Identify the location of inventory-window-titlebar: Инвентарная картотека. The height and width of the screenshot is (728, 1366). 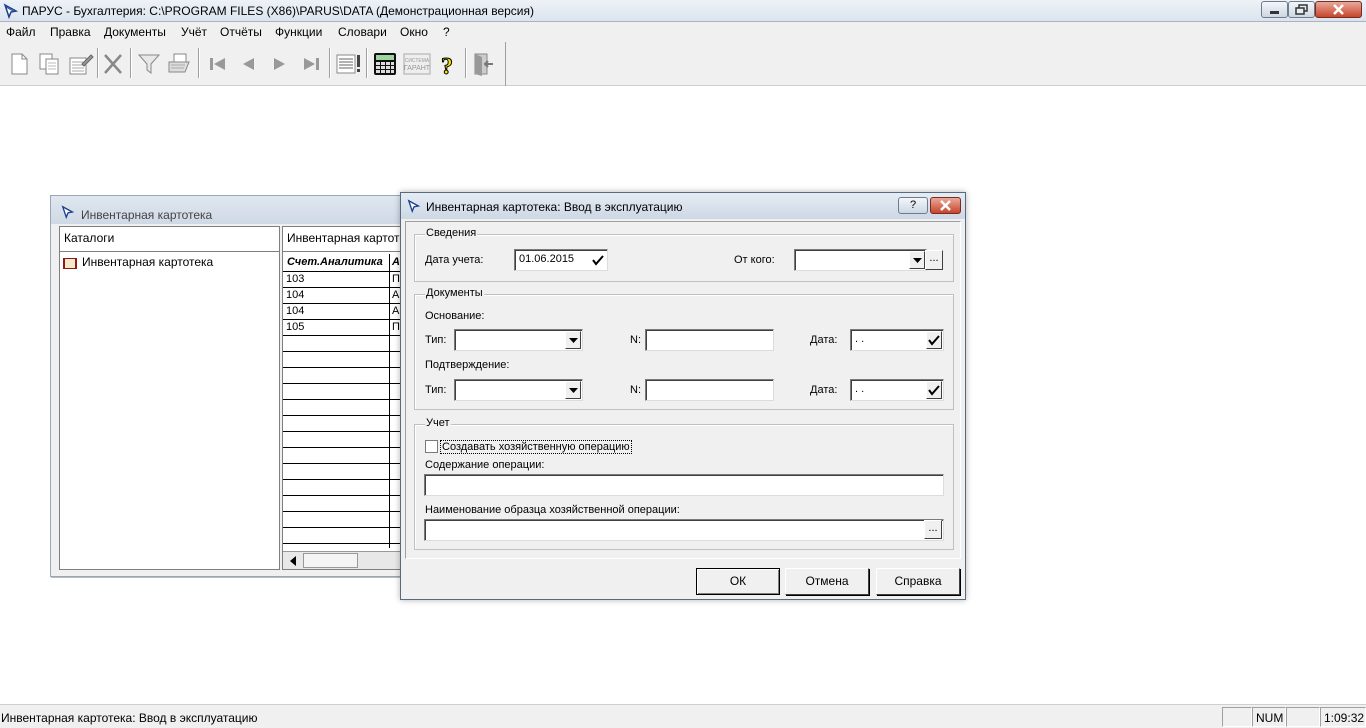
(230, 210).